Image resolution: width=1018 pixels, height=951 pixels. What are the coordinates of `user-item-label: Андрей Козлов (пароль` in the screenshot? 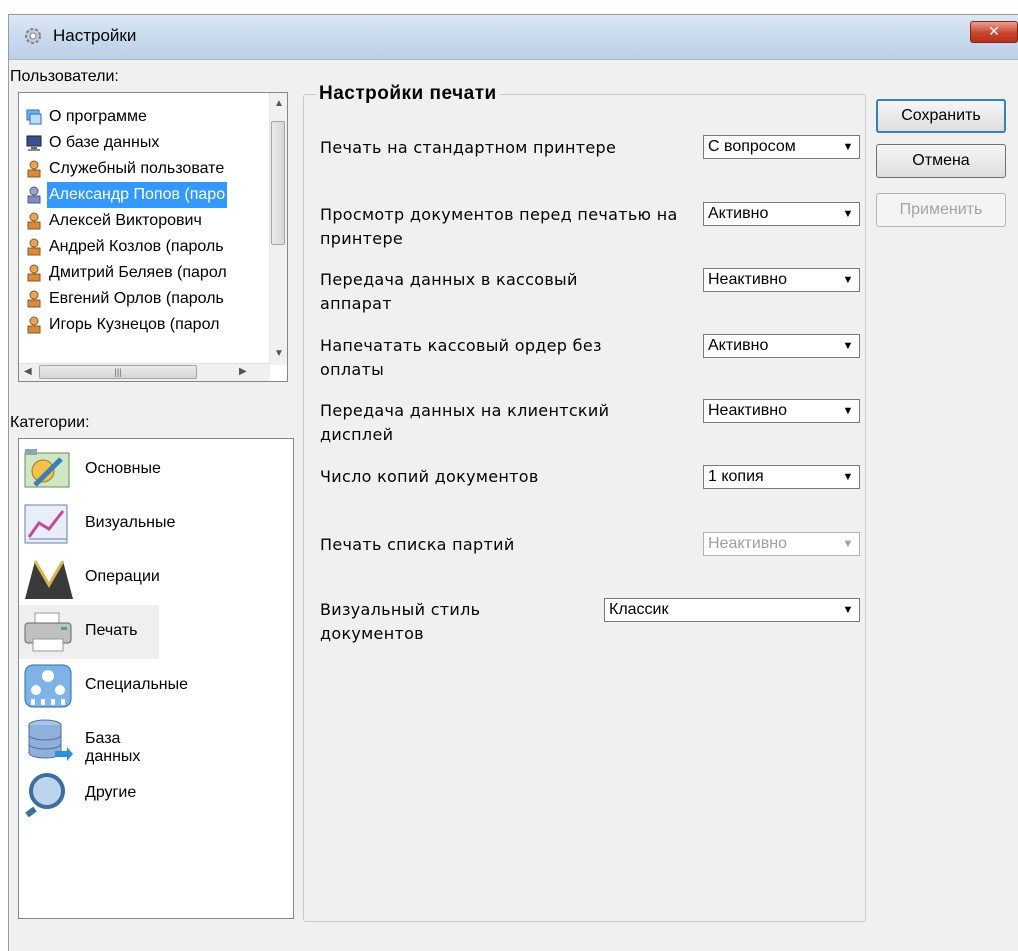 It's located at (136, 246).